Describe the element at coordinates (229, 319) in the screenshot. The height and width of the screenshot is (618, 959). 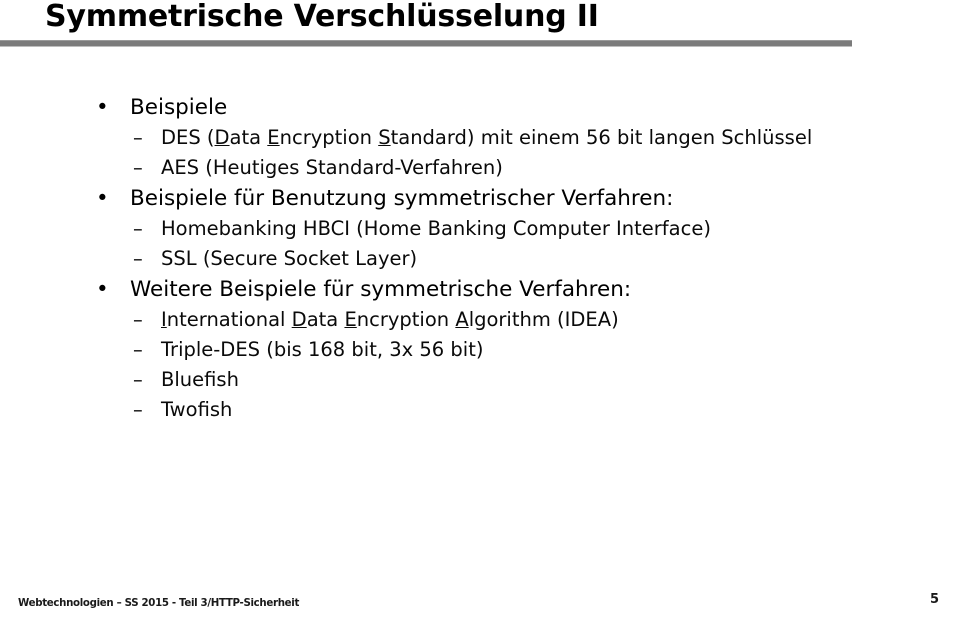
I see `text-run: nternational` at that location.